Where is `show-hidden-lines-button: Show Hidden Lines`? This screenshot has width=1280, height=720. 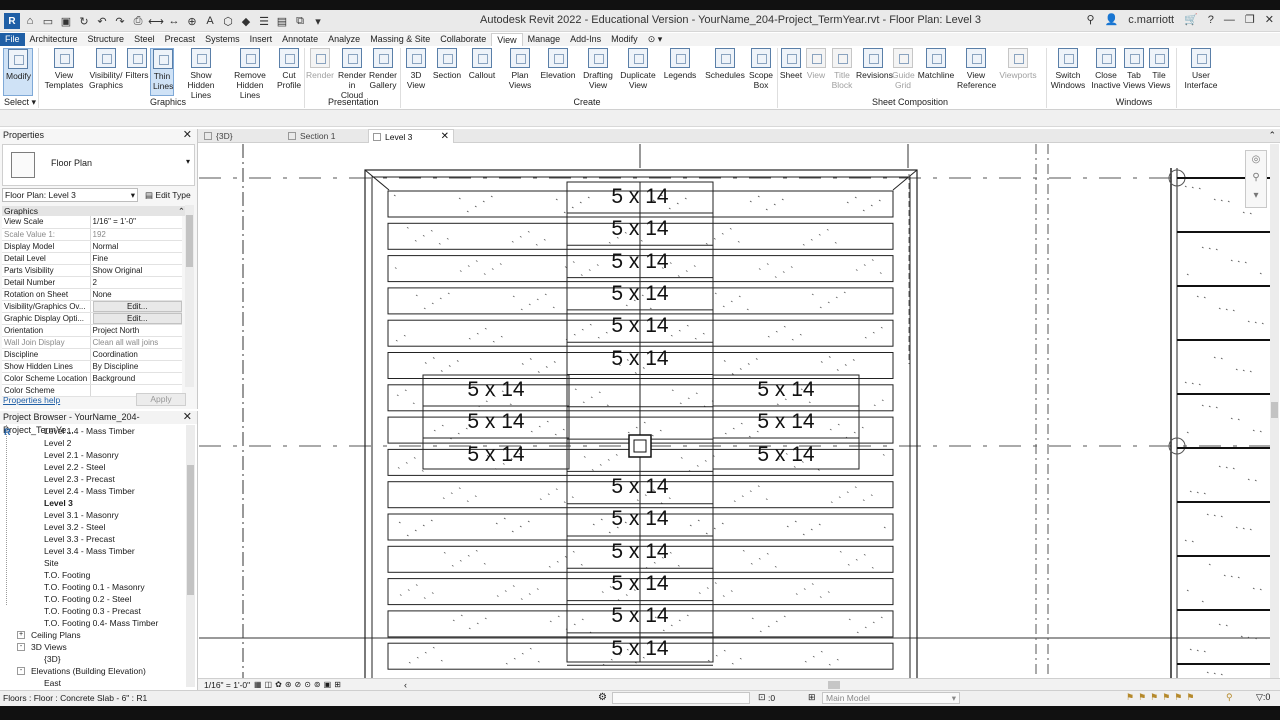 show-hidden-lines-button: Show Hidden Lines is located at coordinates (201, 74).